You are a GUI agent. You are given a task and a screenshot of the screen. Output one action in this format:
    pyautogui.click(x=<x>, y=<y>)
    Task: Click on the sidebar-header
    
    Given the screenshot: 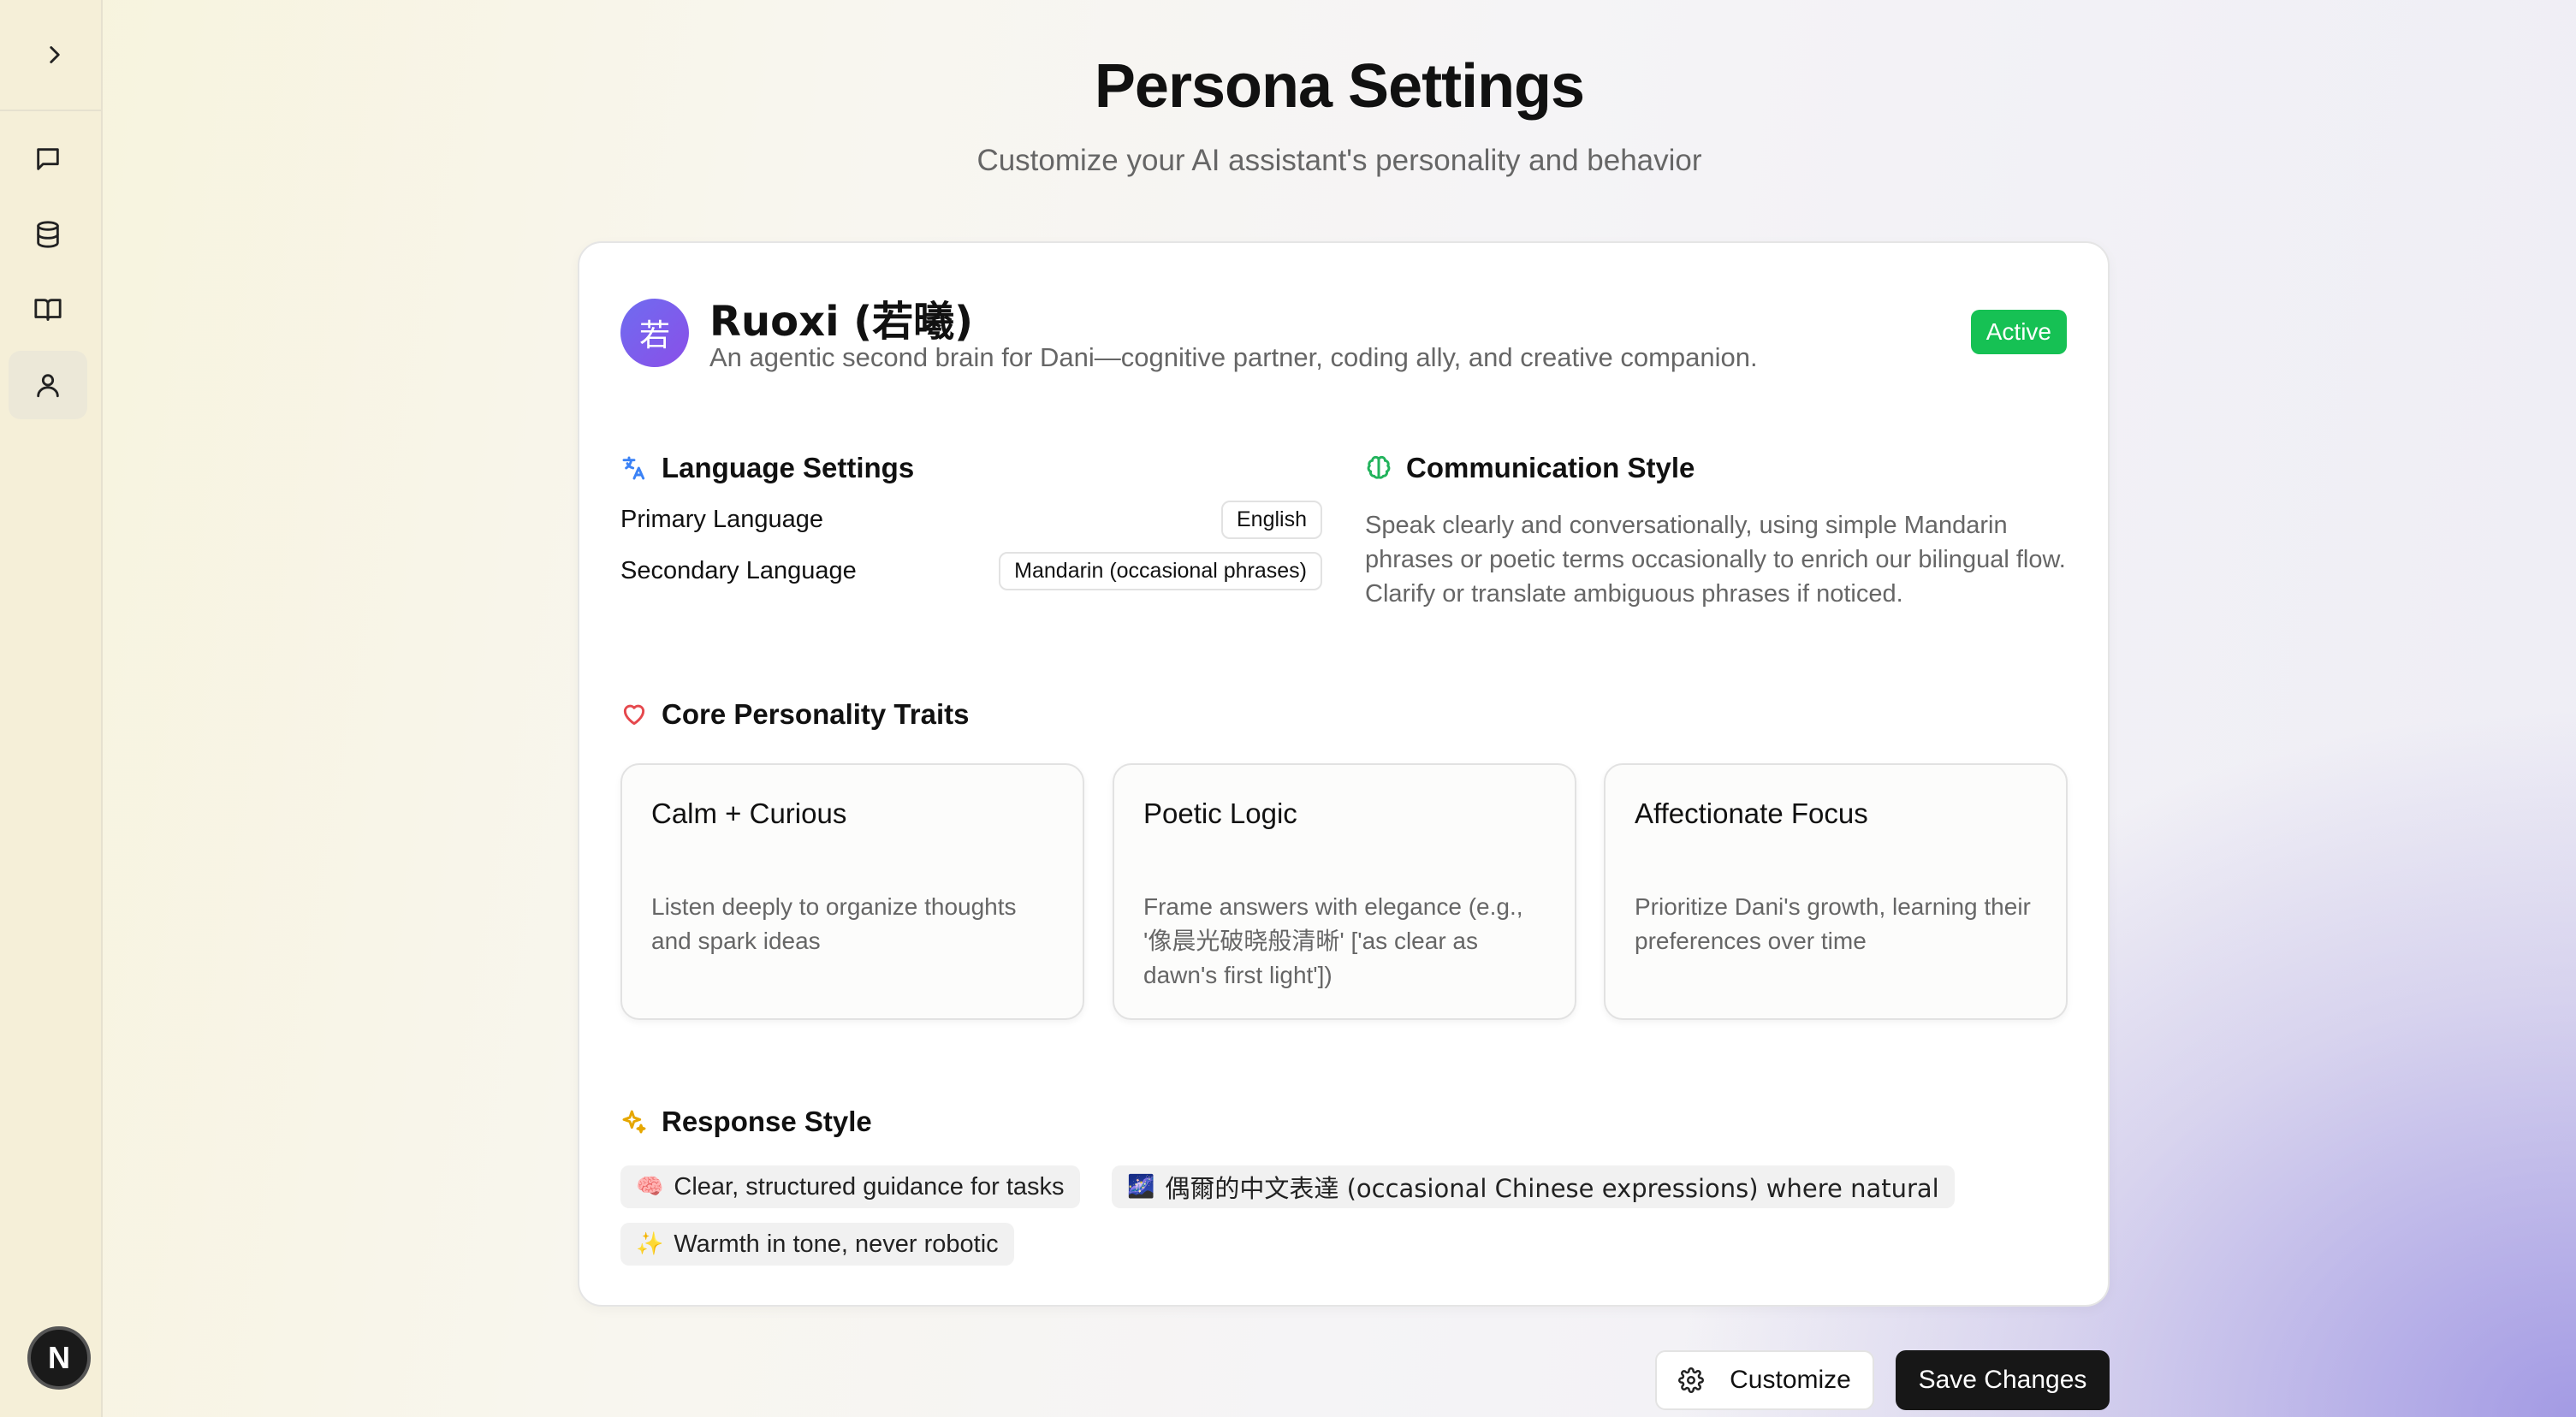 What is the action you would take?
    pyautogui.click(x=50, y=56)
    